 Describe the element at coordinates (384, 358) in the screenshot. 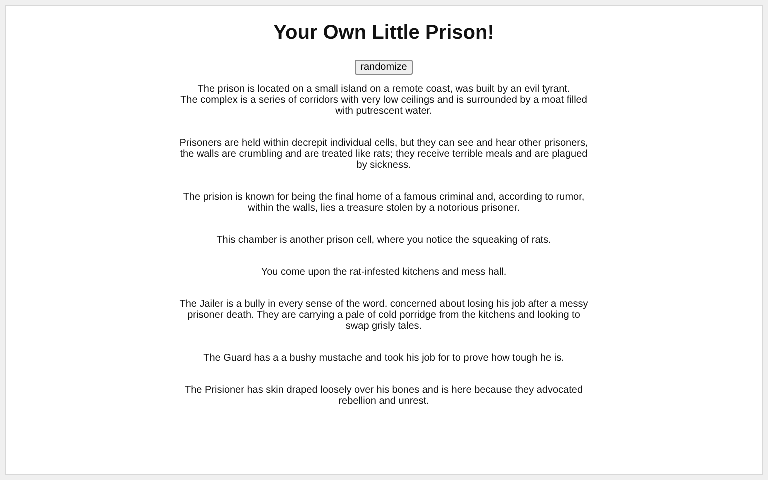

I see `description-text: The Guard has a a bushy mustache and took his job for to prove how tough he is.` at that location.